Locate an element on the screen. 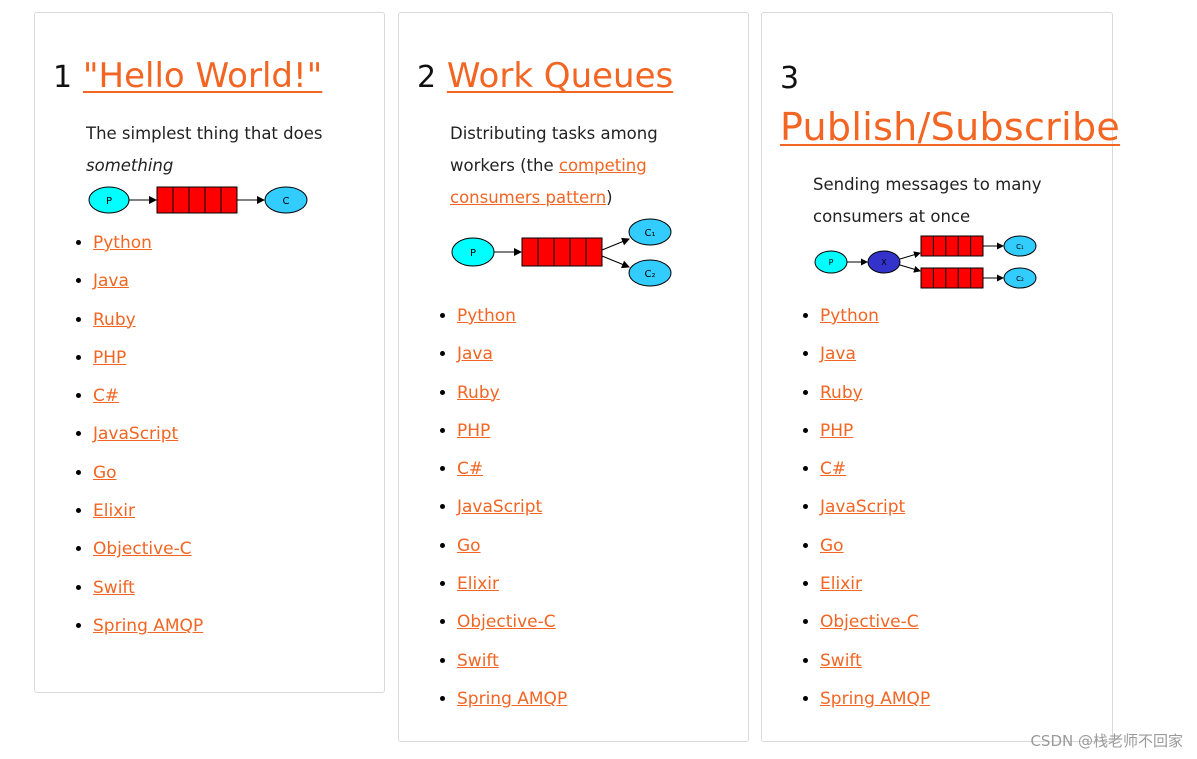 The width and height of the screenshot is (1197, 759). title-link-work-queues: Work Queues is located at coordinates (560, 76).